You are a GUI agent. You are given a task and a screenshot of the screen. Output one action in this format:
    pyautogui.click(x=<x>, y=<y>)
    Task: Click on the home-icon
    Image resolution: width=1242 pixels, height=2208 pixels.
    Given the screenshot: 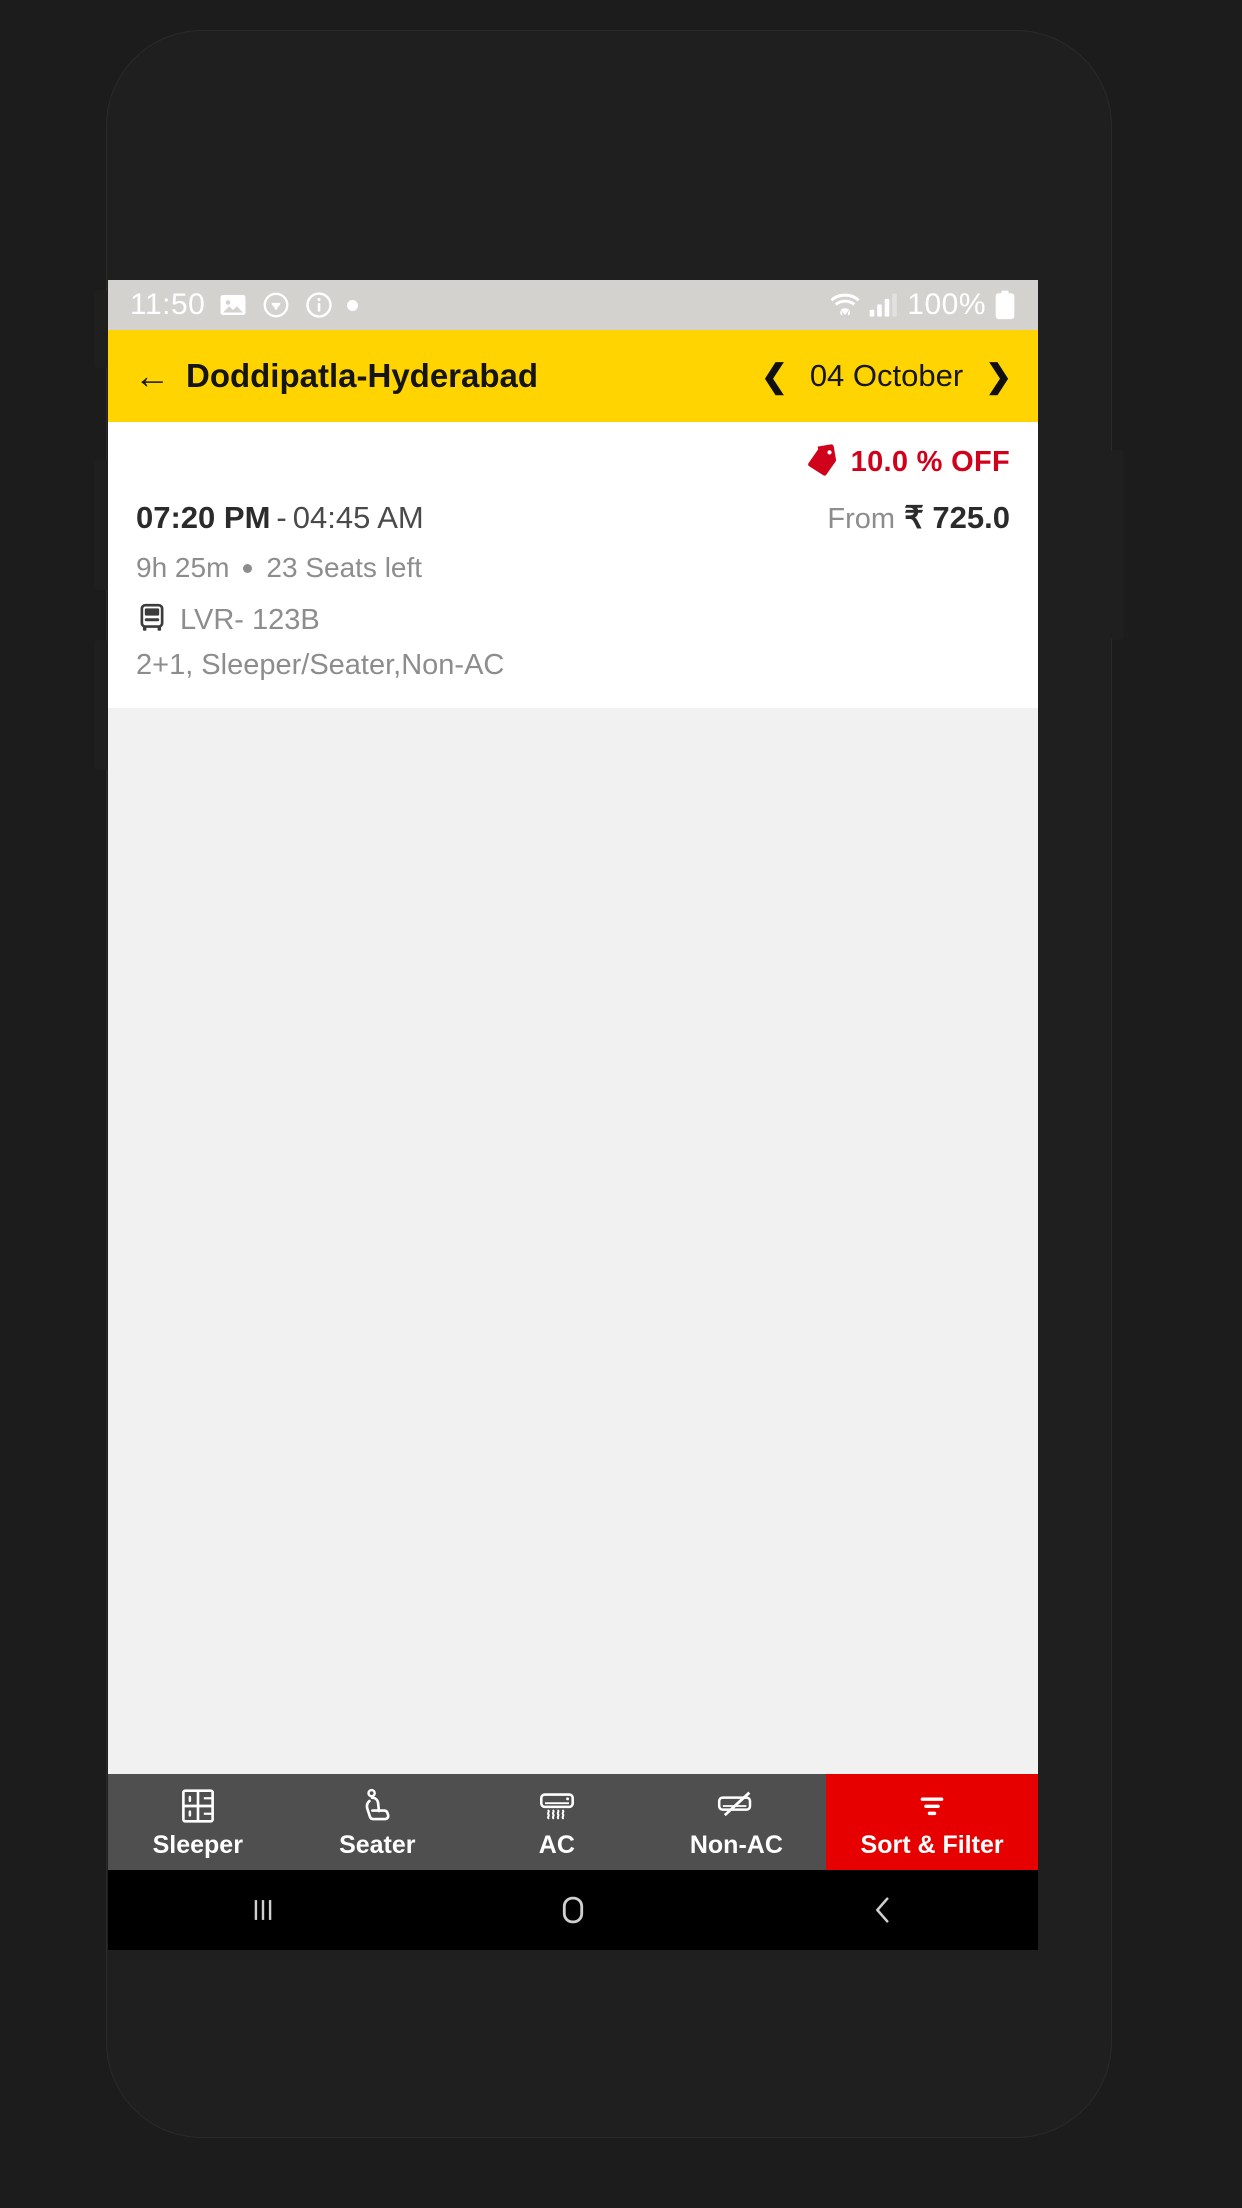 What is the action you would take?
    pyautogui.click(x=573, y=1910)
    